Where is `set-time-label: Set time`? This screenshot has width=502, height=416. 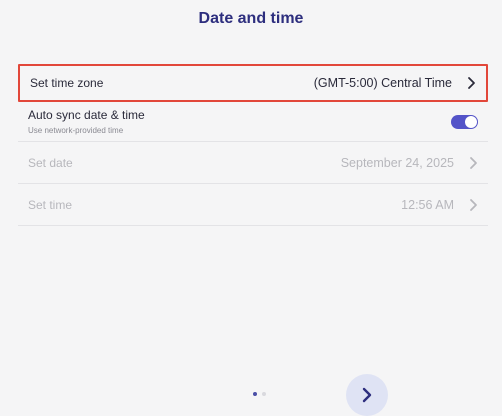 set-time-label: Set time is located at coordinates (50, 204).